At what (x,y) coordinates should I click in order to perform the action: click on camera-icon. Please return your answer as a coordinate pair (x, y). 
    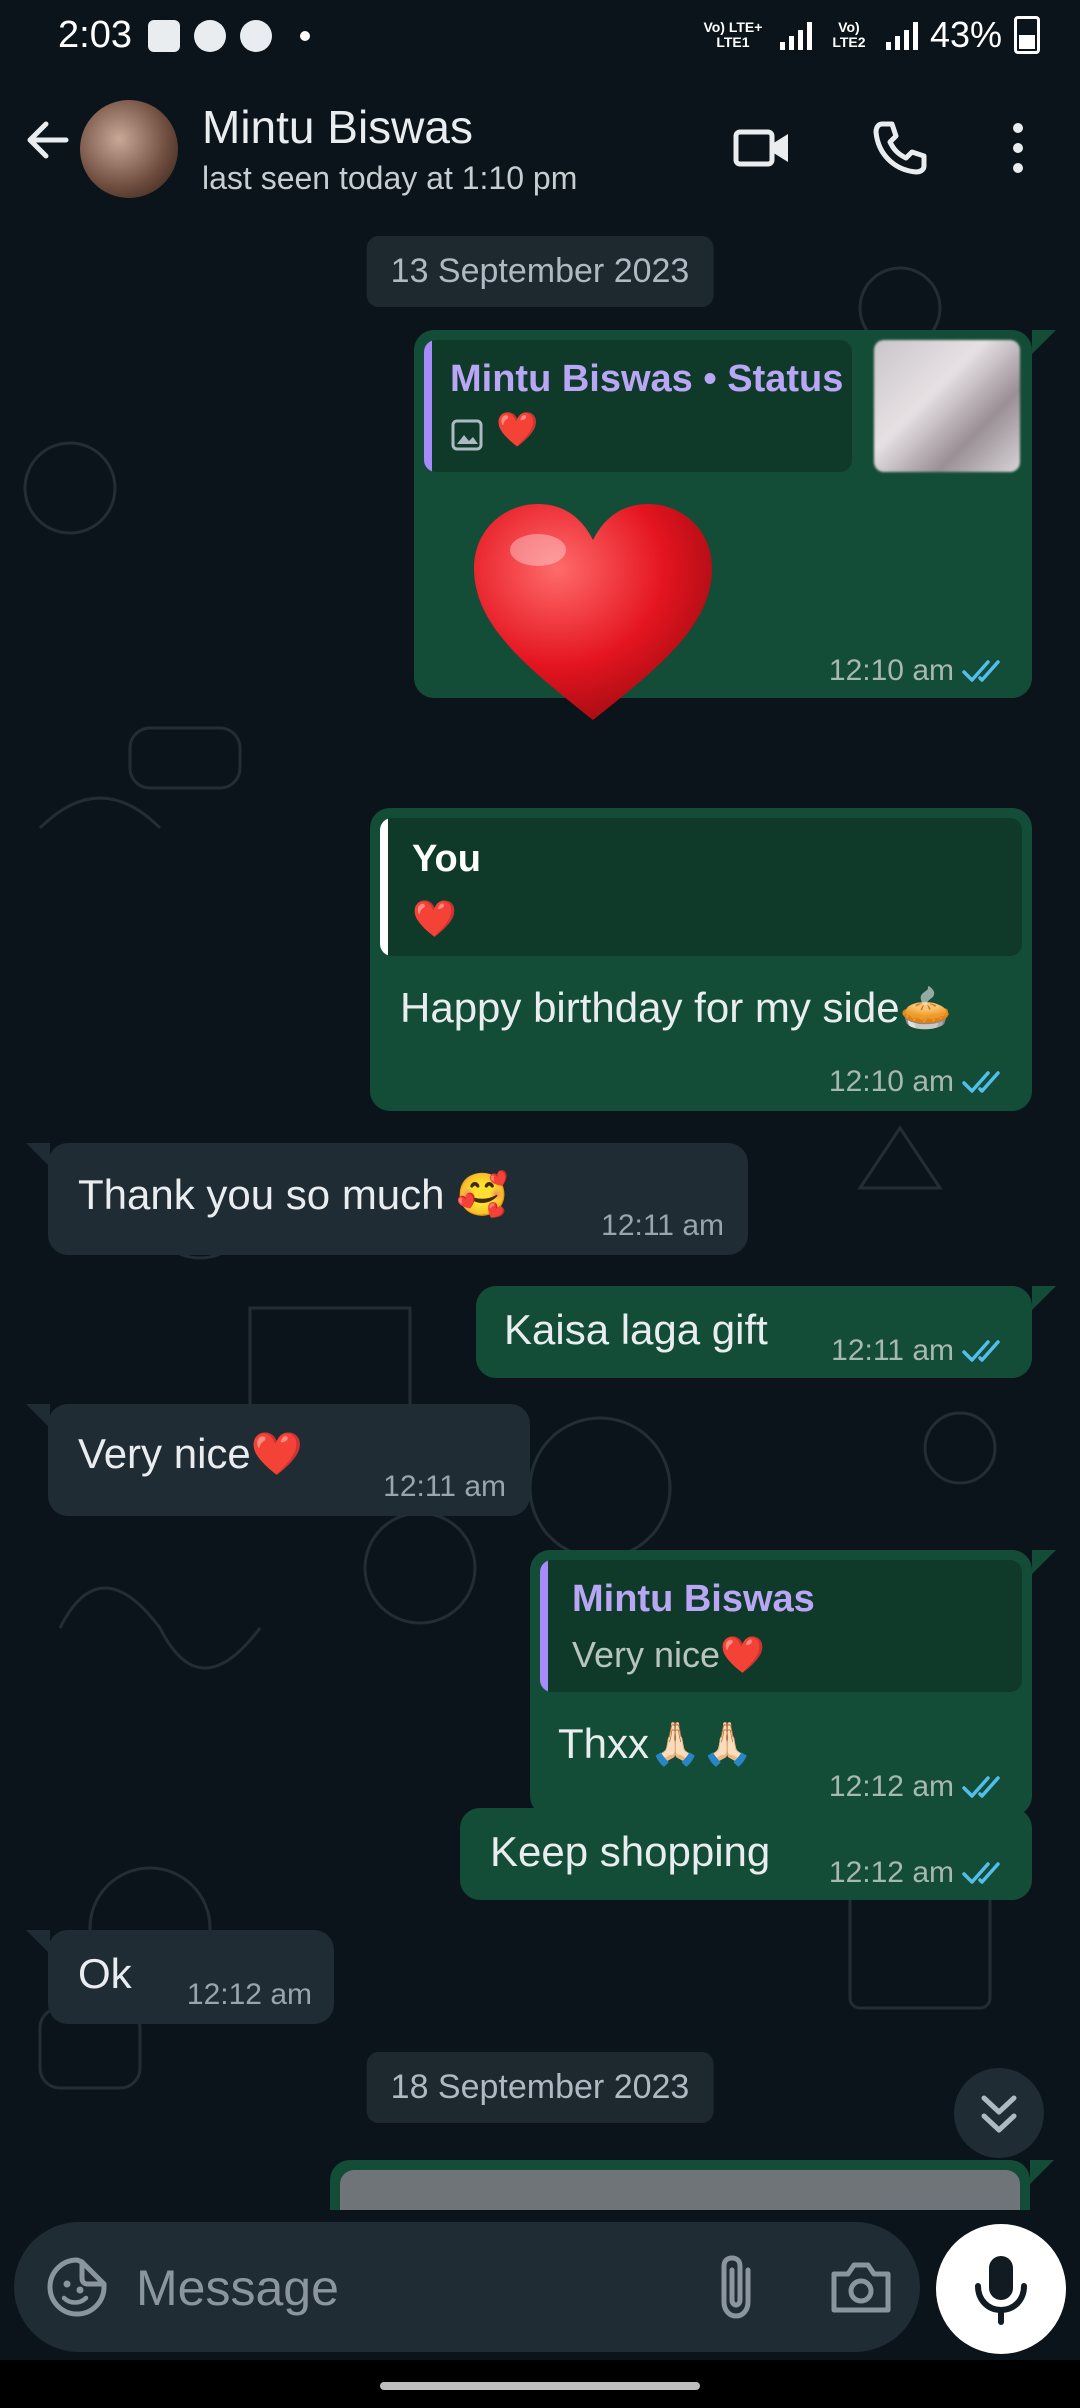
    Looking at the image, I should click on (861, 2287).